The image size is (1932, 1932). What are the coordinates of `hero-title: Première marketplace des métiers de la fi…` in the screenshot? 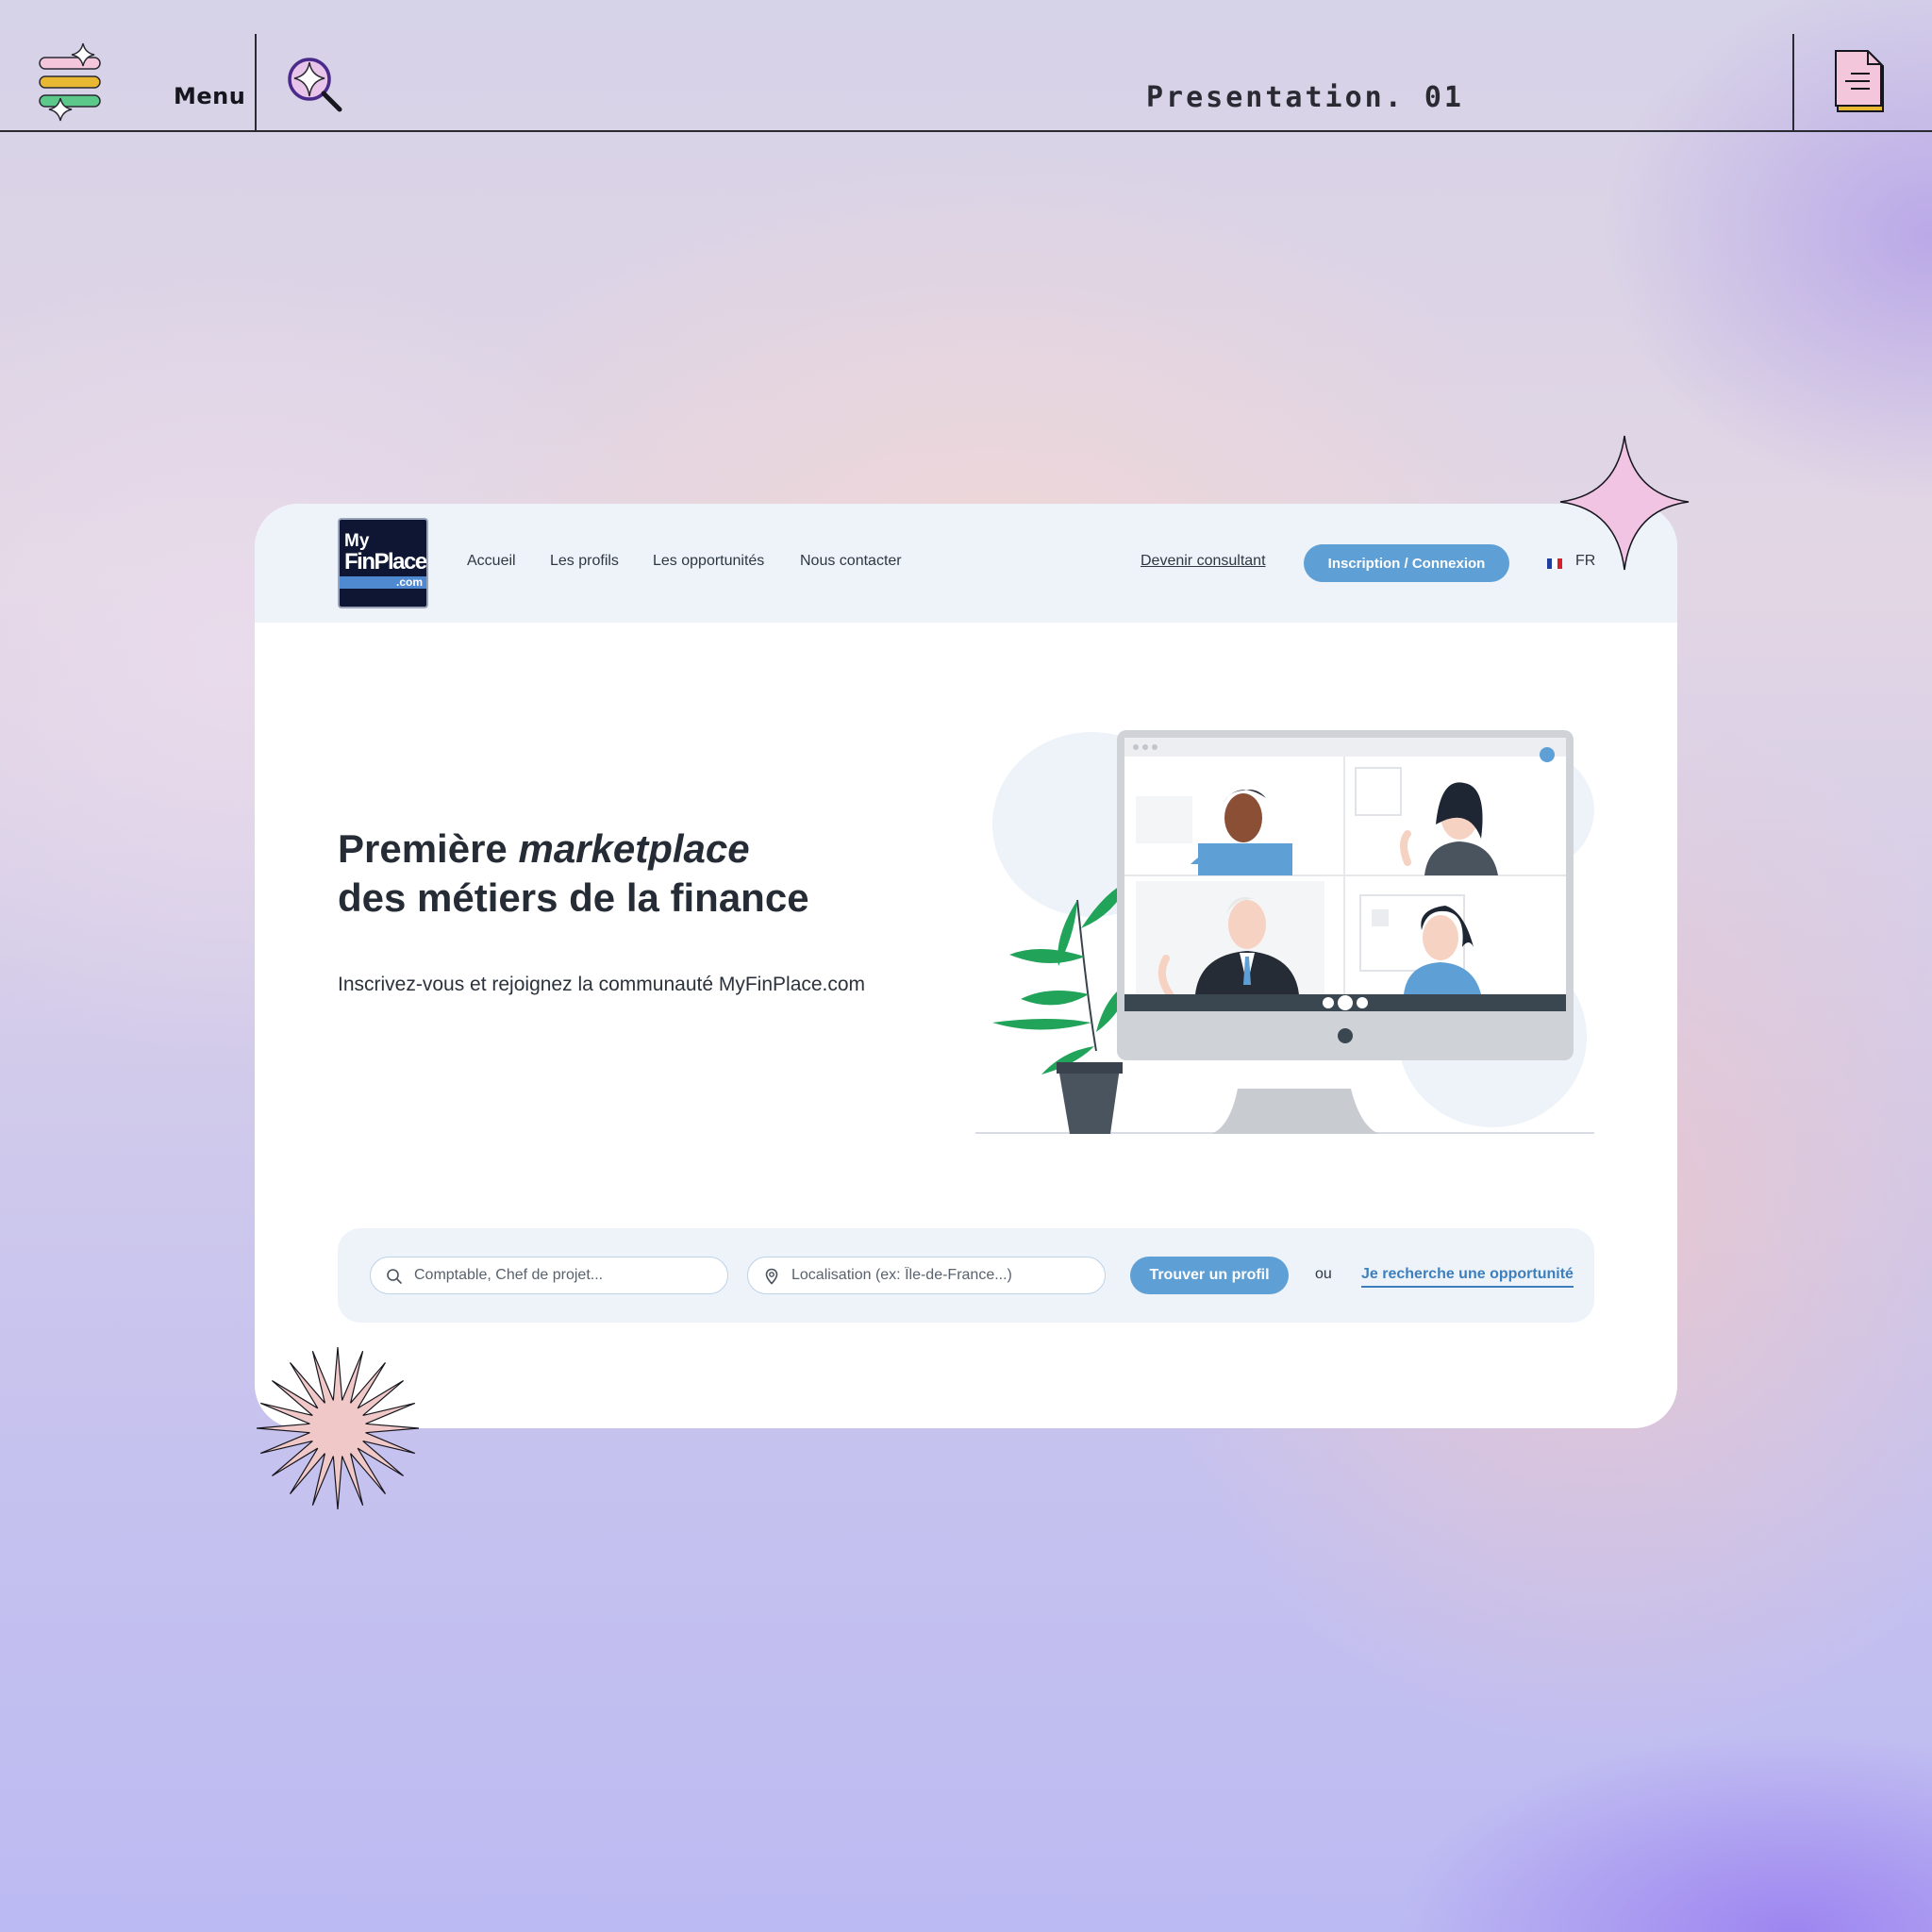 It's located at (573, 873).